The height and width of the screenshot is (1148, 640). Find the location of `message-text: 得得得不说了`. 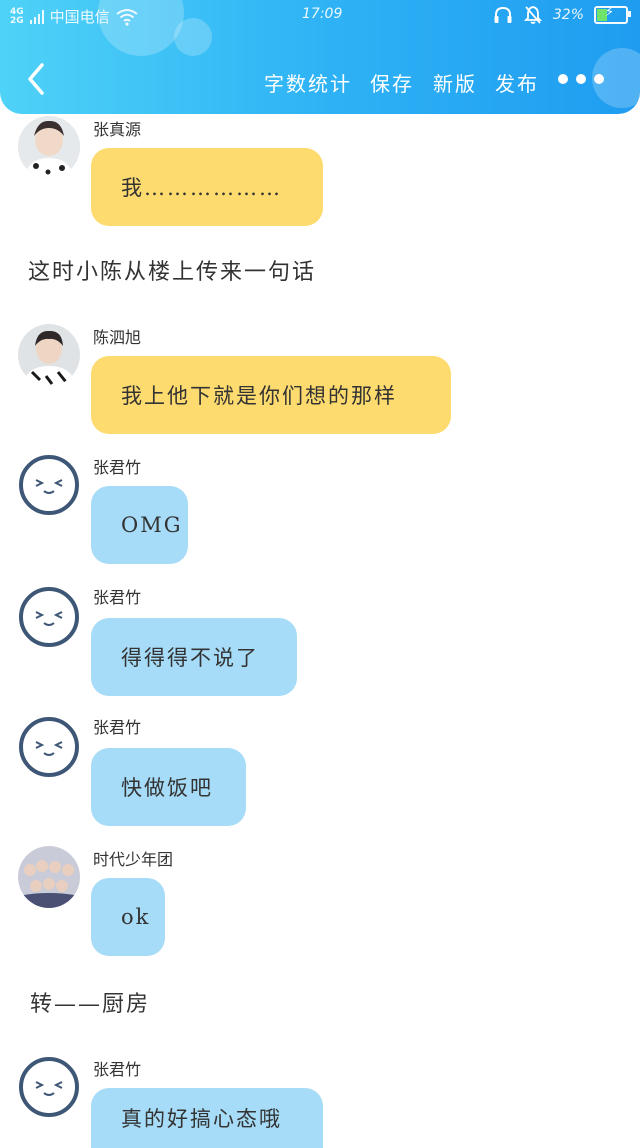

message-text: 得得得不说了 is located at coordinates (190, 658).